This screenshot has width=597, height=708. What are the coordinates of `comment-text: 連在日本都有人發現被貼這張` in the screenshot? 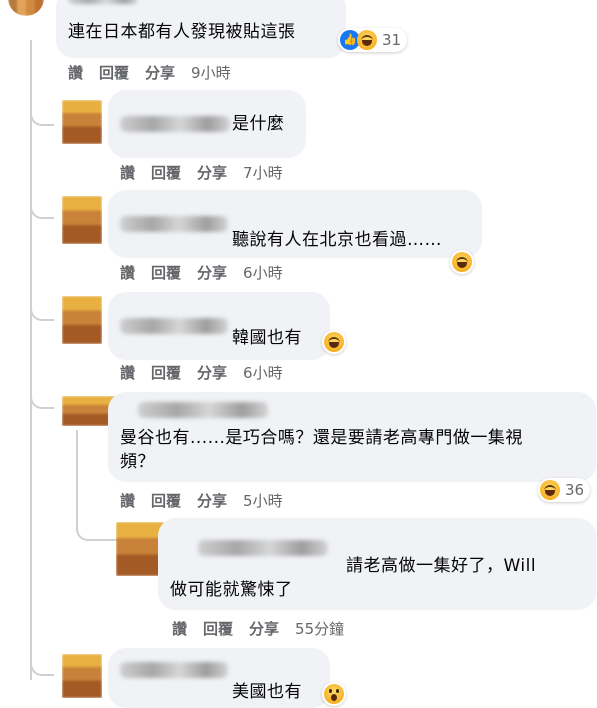 It's located at (182, 32).